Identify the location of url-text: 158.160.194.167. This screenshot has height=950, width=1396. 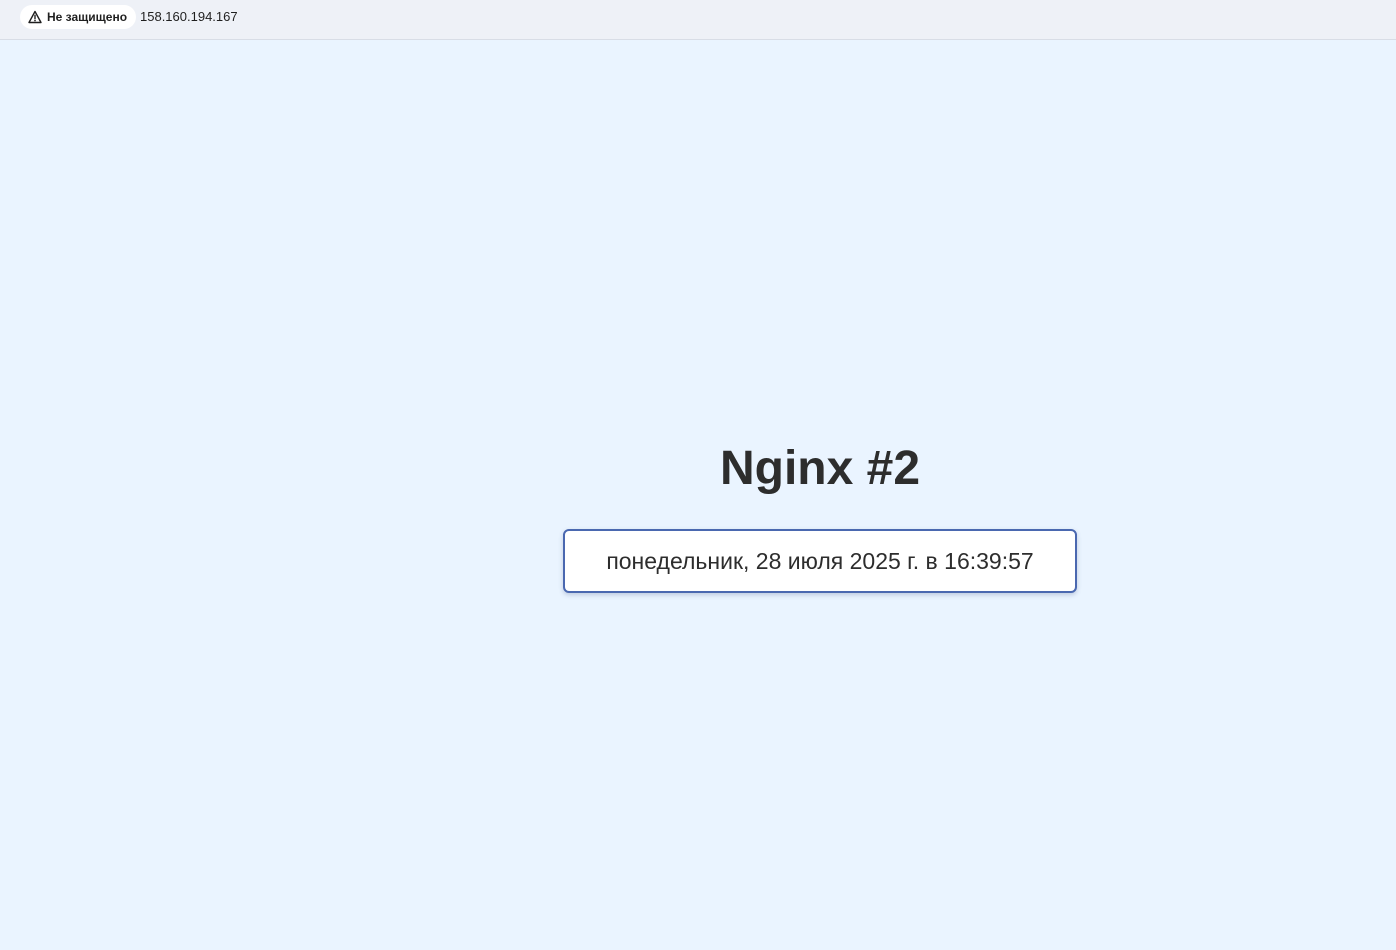
(189, 16).